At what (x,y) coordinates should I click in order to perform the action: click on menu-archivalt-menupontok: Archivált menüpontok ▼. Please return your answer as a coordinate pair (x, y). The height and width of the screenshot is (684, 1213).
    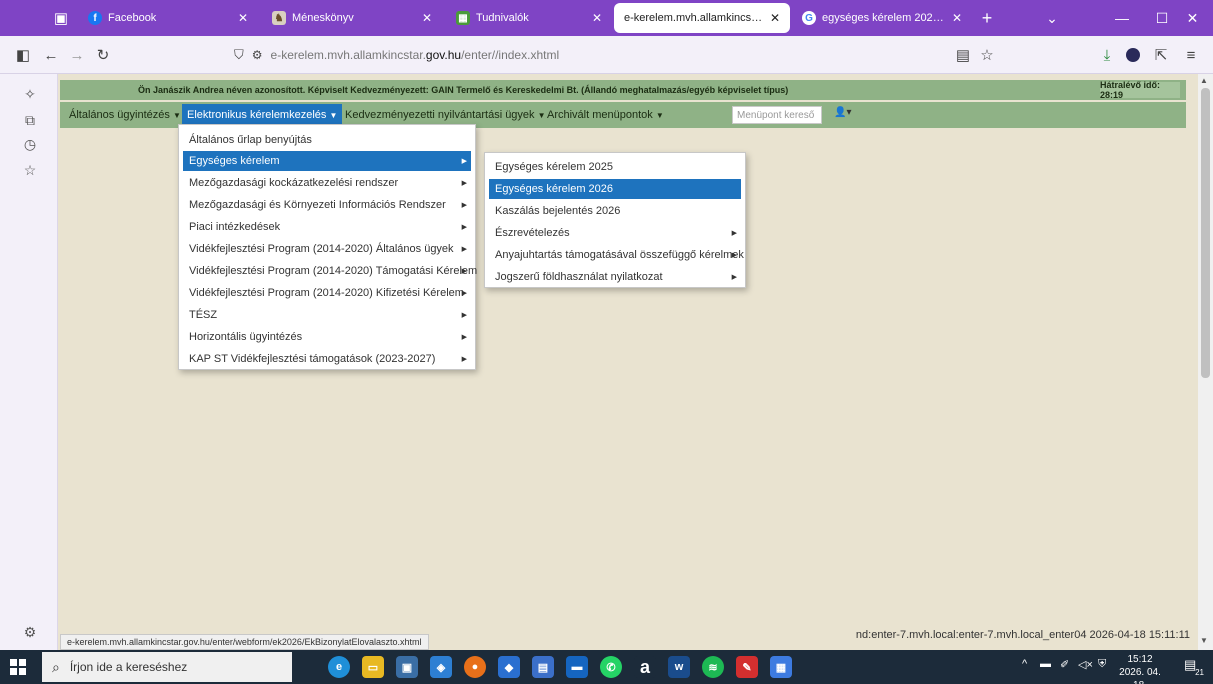
    Looking at the image, I should click on (605, 115).